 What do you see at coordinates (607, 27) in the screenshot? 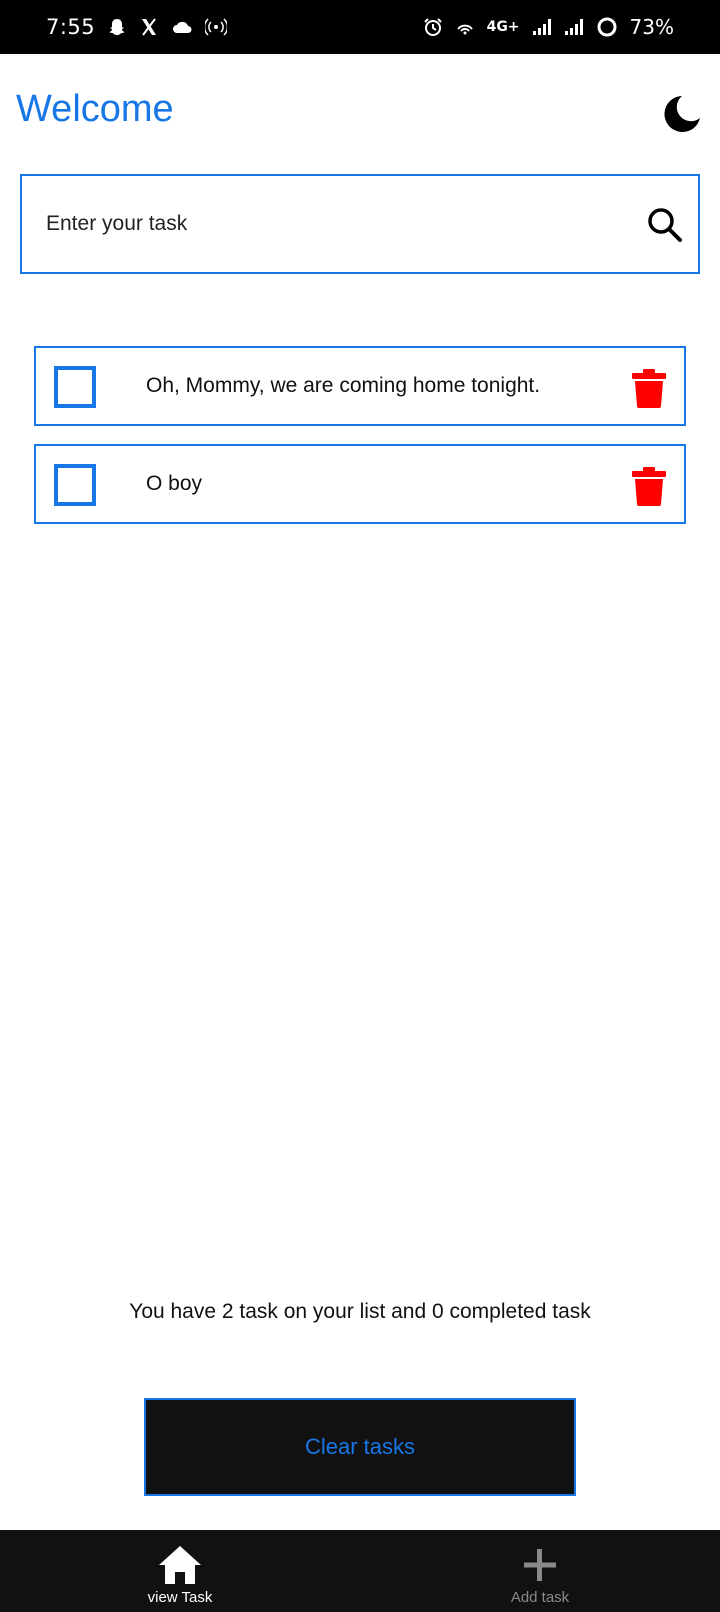
I see `battery-icon` at bounding box center [607, 27].